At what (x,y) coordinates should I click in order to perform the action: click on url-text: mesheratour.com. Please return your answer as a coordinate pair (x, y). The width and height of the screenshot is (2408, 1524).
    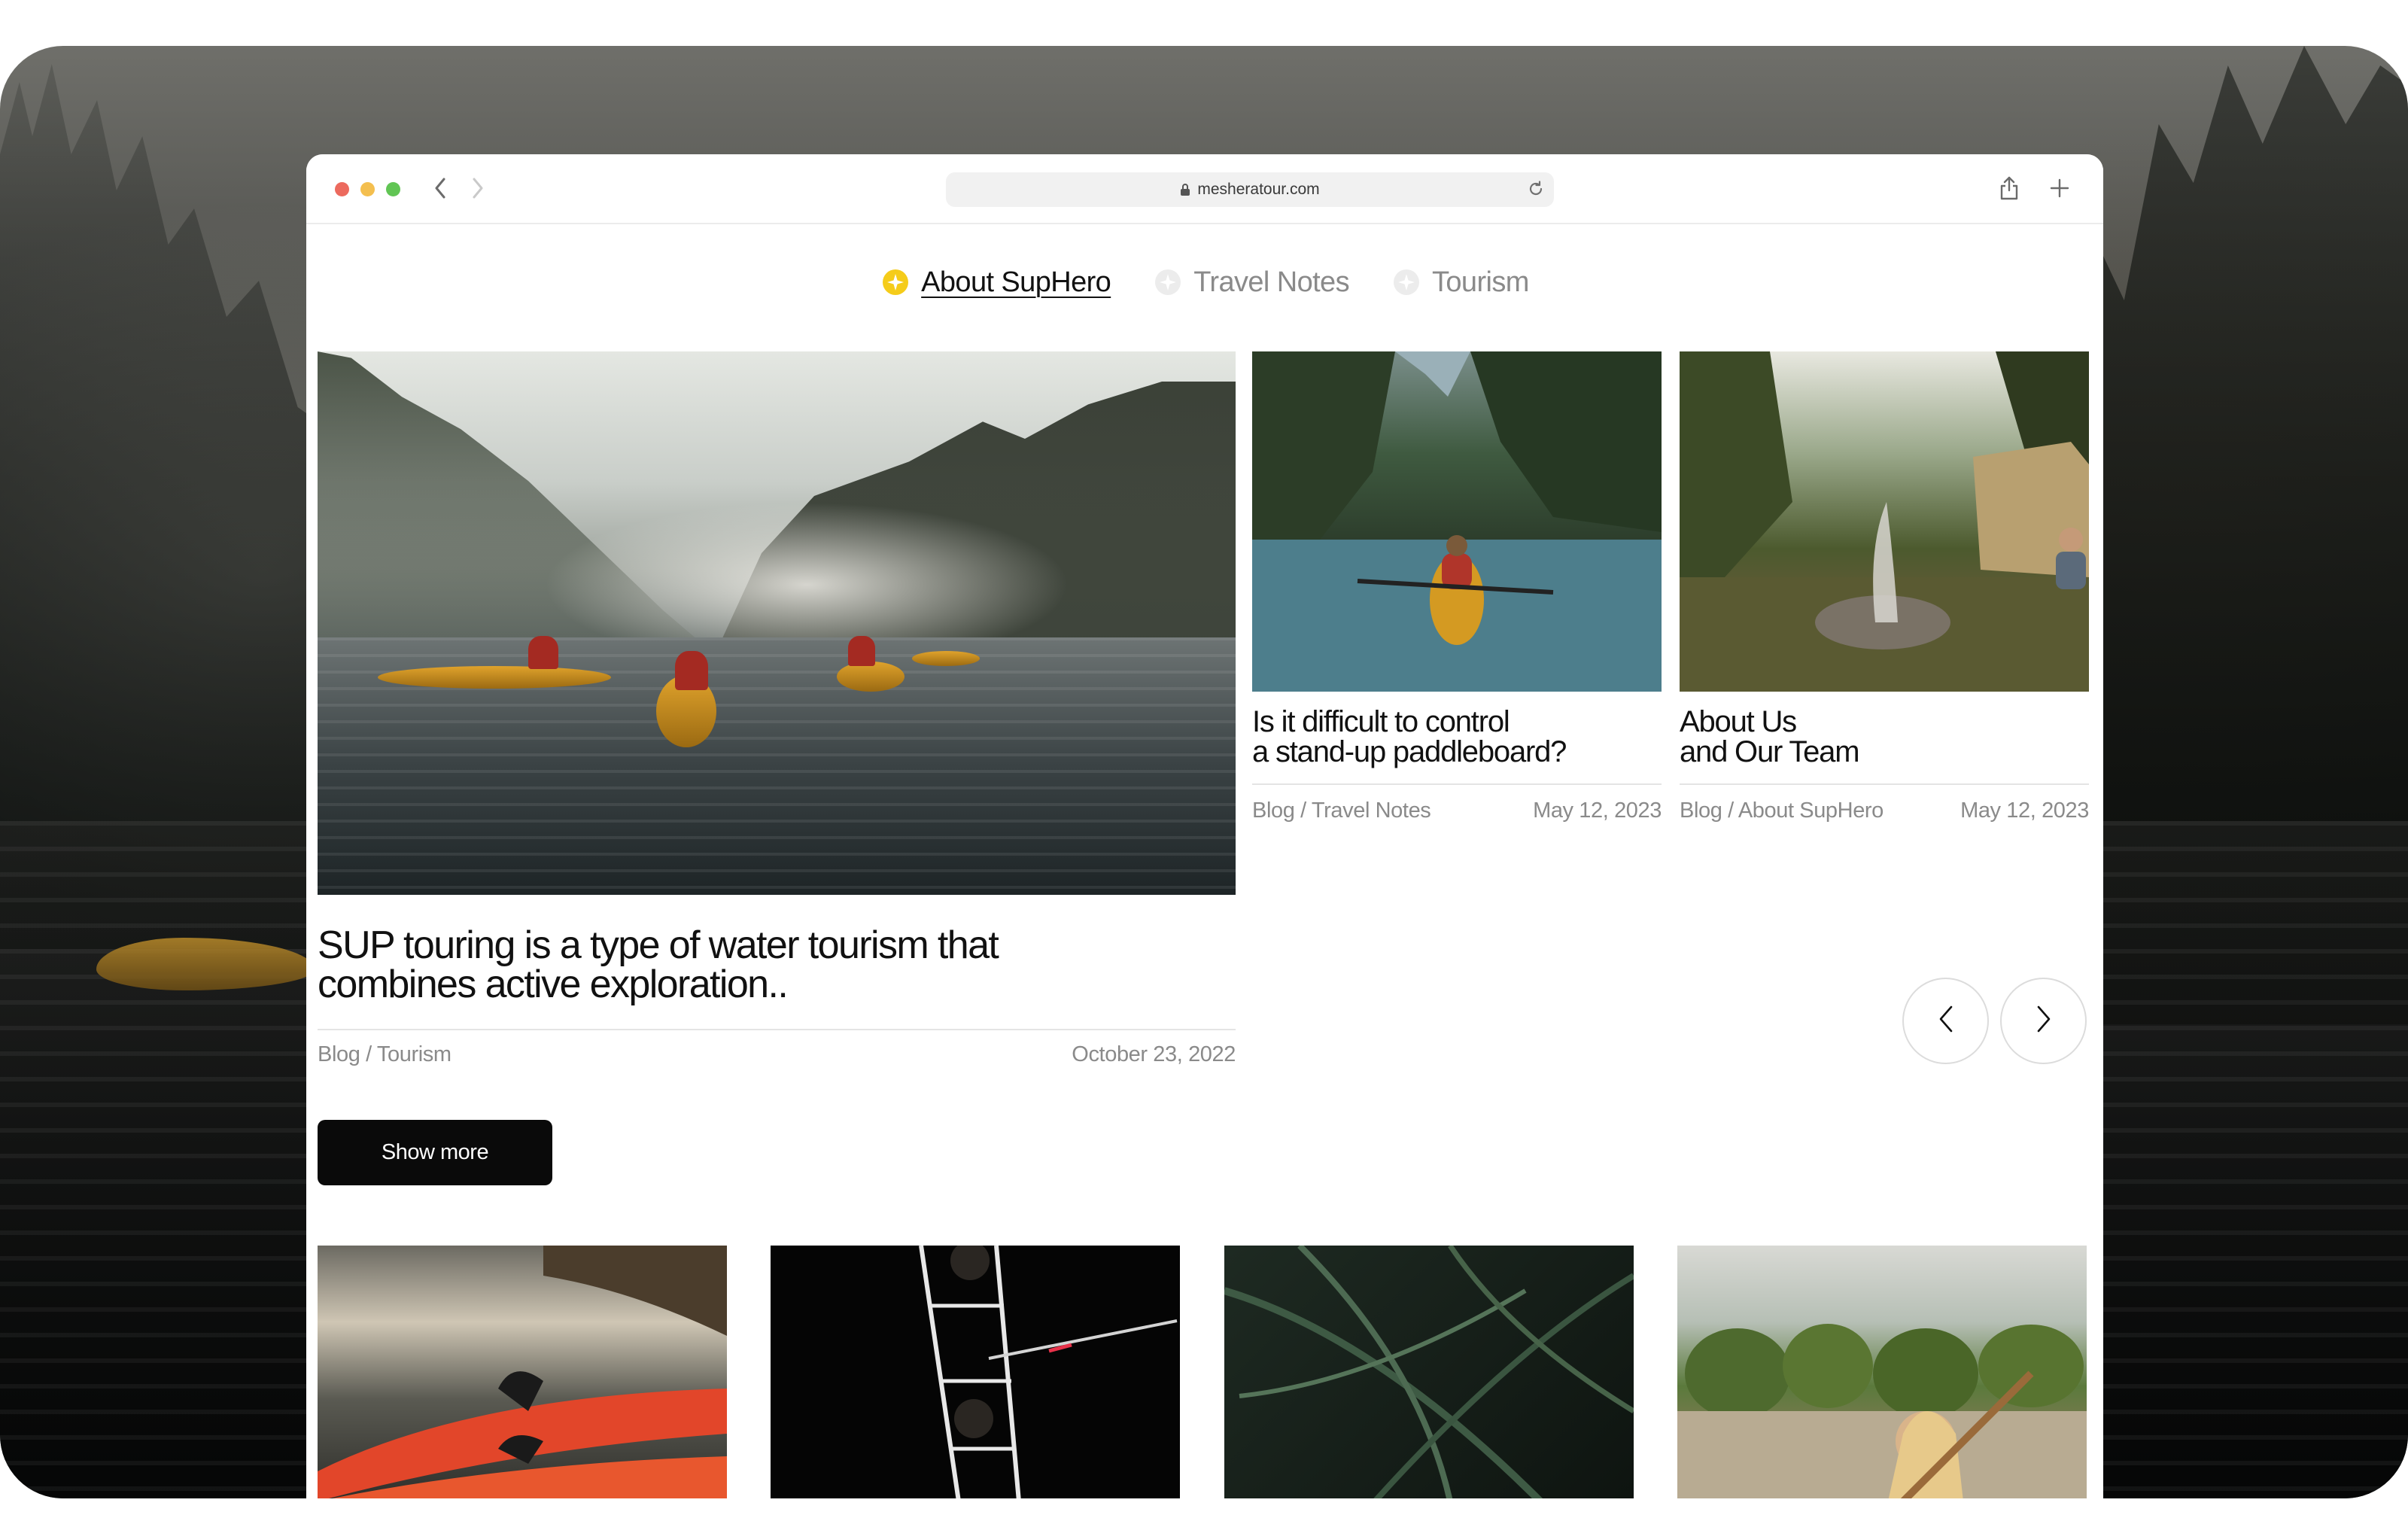
    Looking at the image, I should click on (1258, 189).